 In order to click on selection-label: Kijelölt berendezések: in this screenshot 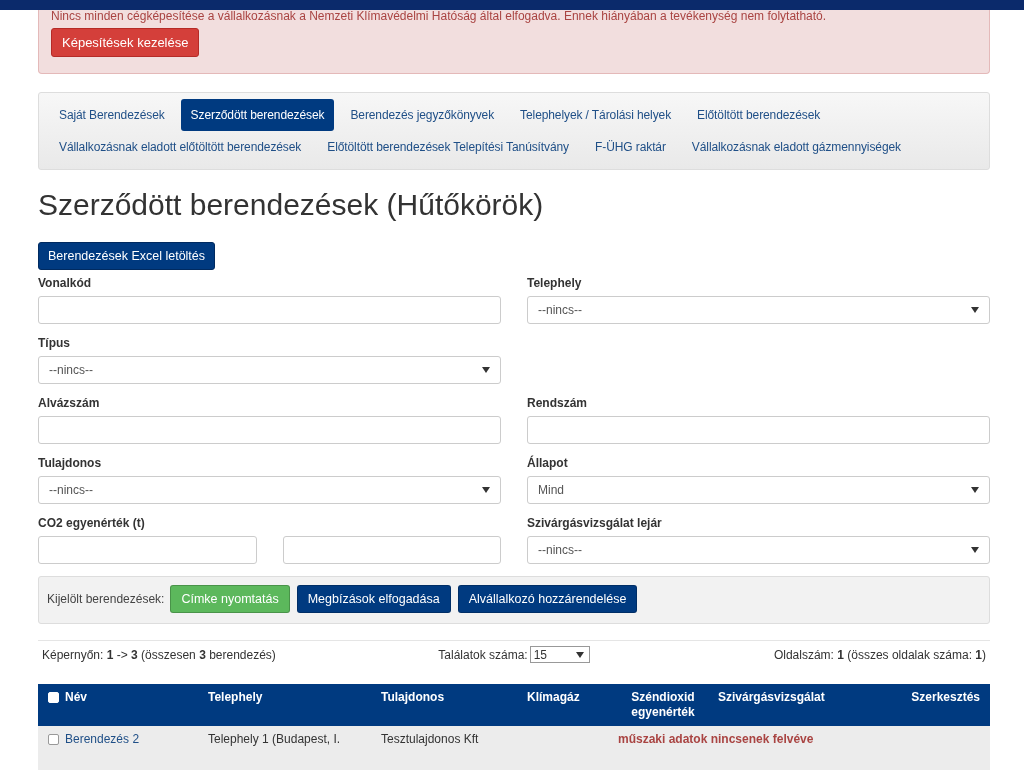, I will do `click(106, 599)`.